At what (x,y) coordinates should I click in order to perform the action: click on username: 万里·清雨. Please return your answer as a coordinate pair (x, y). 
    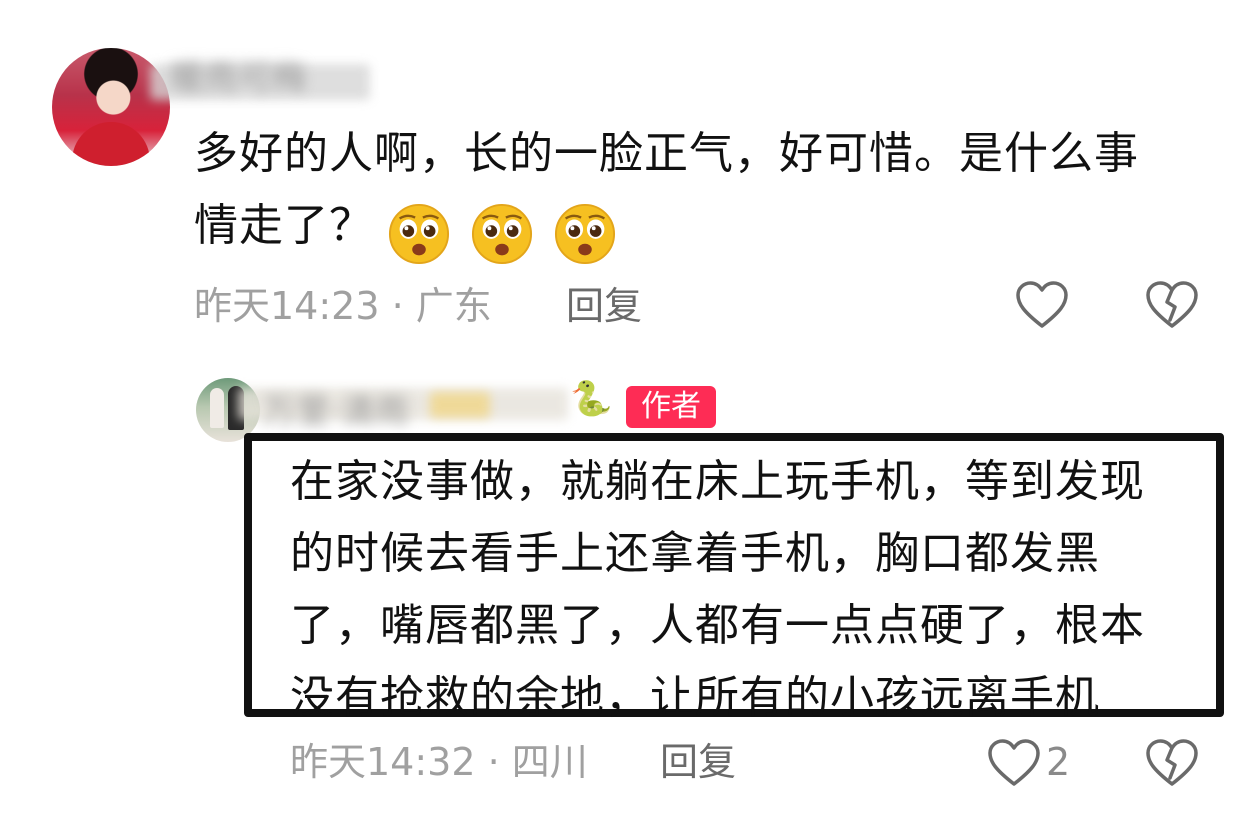
    Looking at the image, I should click on (335, 408).